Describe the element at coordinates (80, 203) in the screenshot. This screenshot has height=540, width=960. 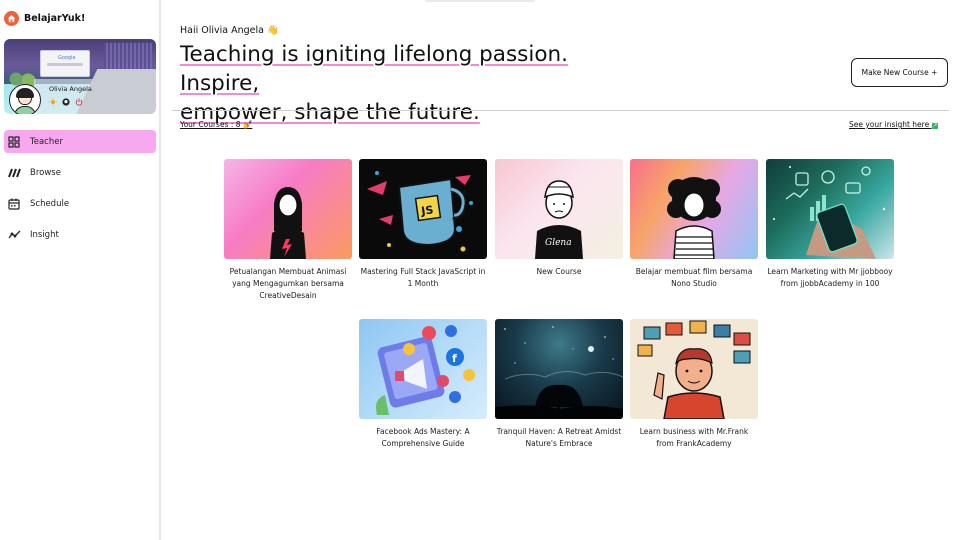
I see `sidebar-item-schedule: Schedule` at that location.